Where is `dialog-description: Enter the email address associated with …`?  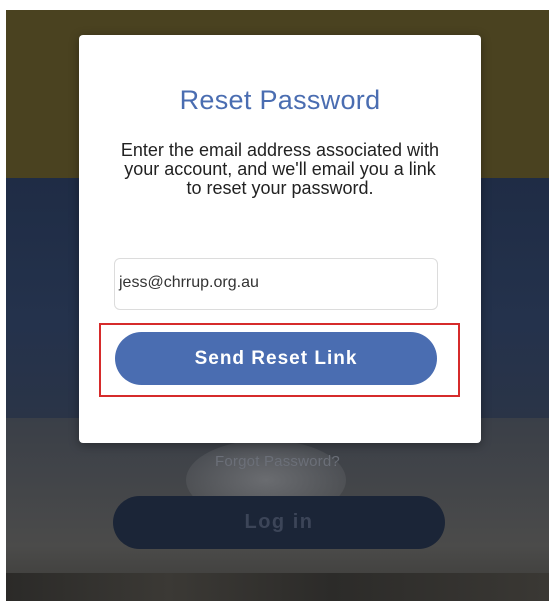 dialog-description: Enter the email address associated with … is located at coordinates (280, 169).